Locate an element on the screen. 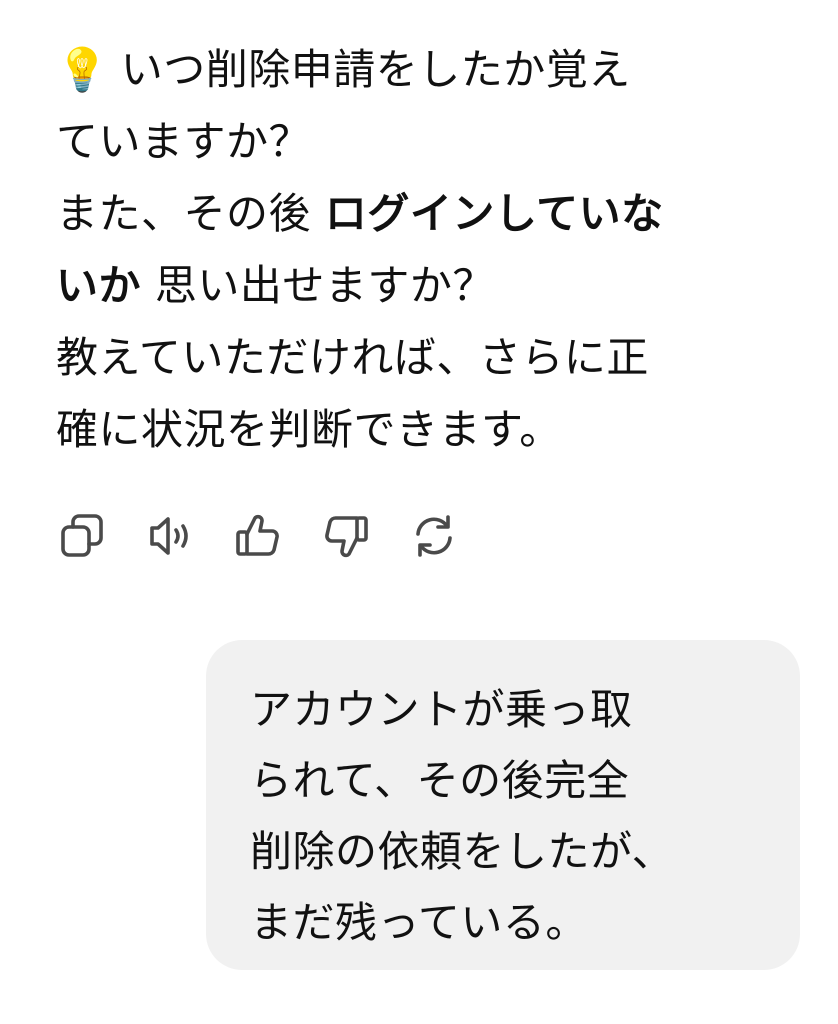 This screenshot has width=838, height=1024. regenerate-button is located at coordinates (434, 536).